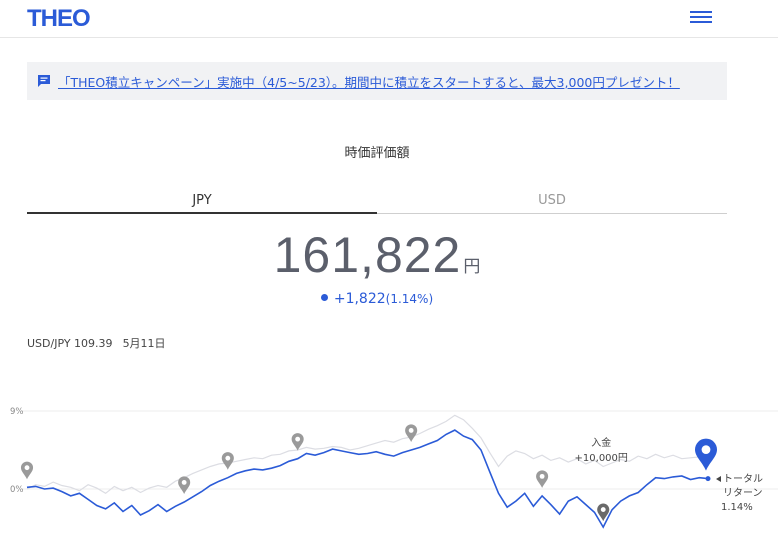  Describe the element at coordinates (202, 202) in the screenshot. I see `tab-jpy: JPY` at that location.